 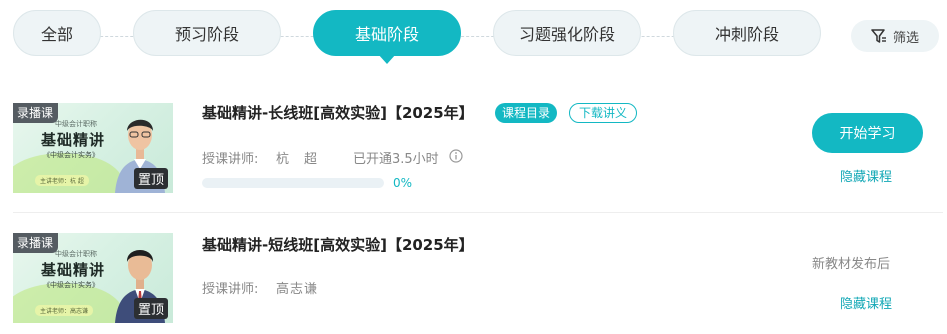 What do you see at coordinates (64, 310) in the screenshot?
I see `thumbnail-teacher: 主讲老师：高志谦` at bounding box center [64, 310].